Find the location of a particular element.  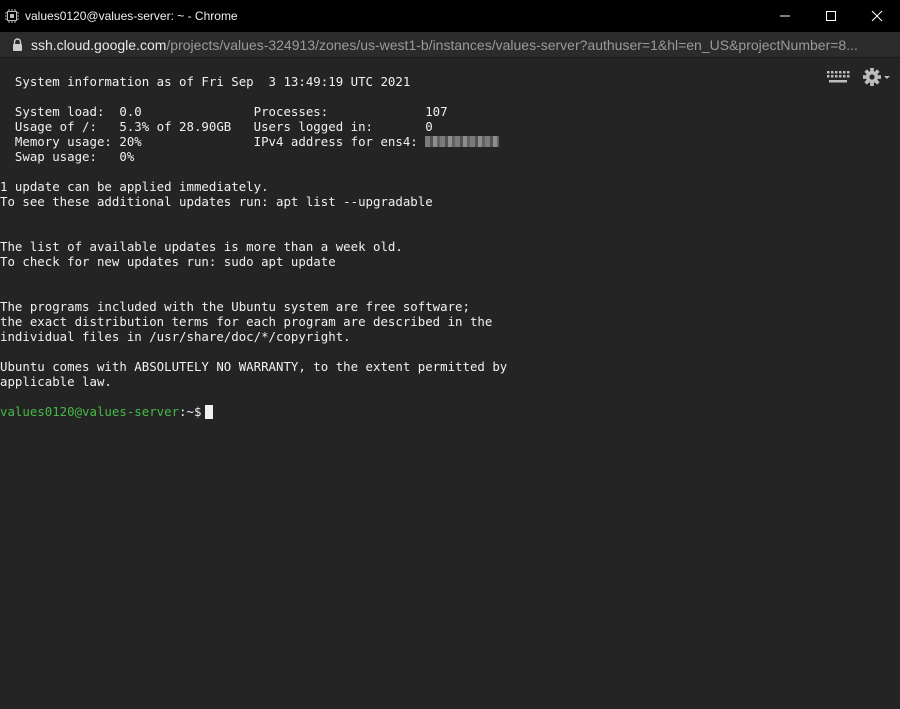

url-host: ssh.cloud.google.com is located at coordinates (99, 44).